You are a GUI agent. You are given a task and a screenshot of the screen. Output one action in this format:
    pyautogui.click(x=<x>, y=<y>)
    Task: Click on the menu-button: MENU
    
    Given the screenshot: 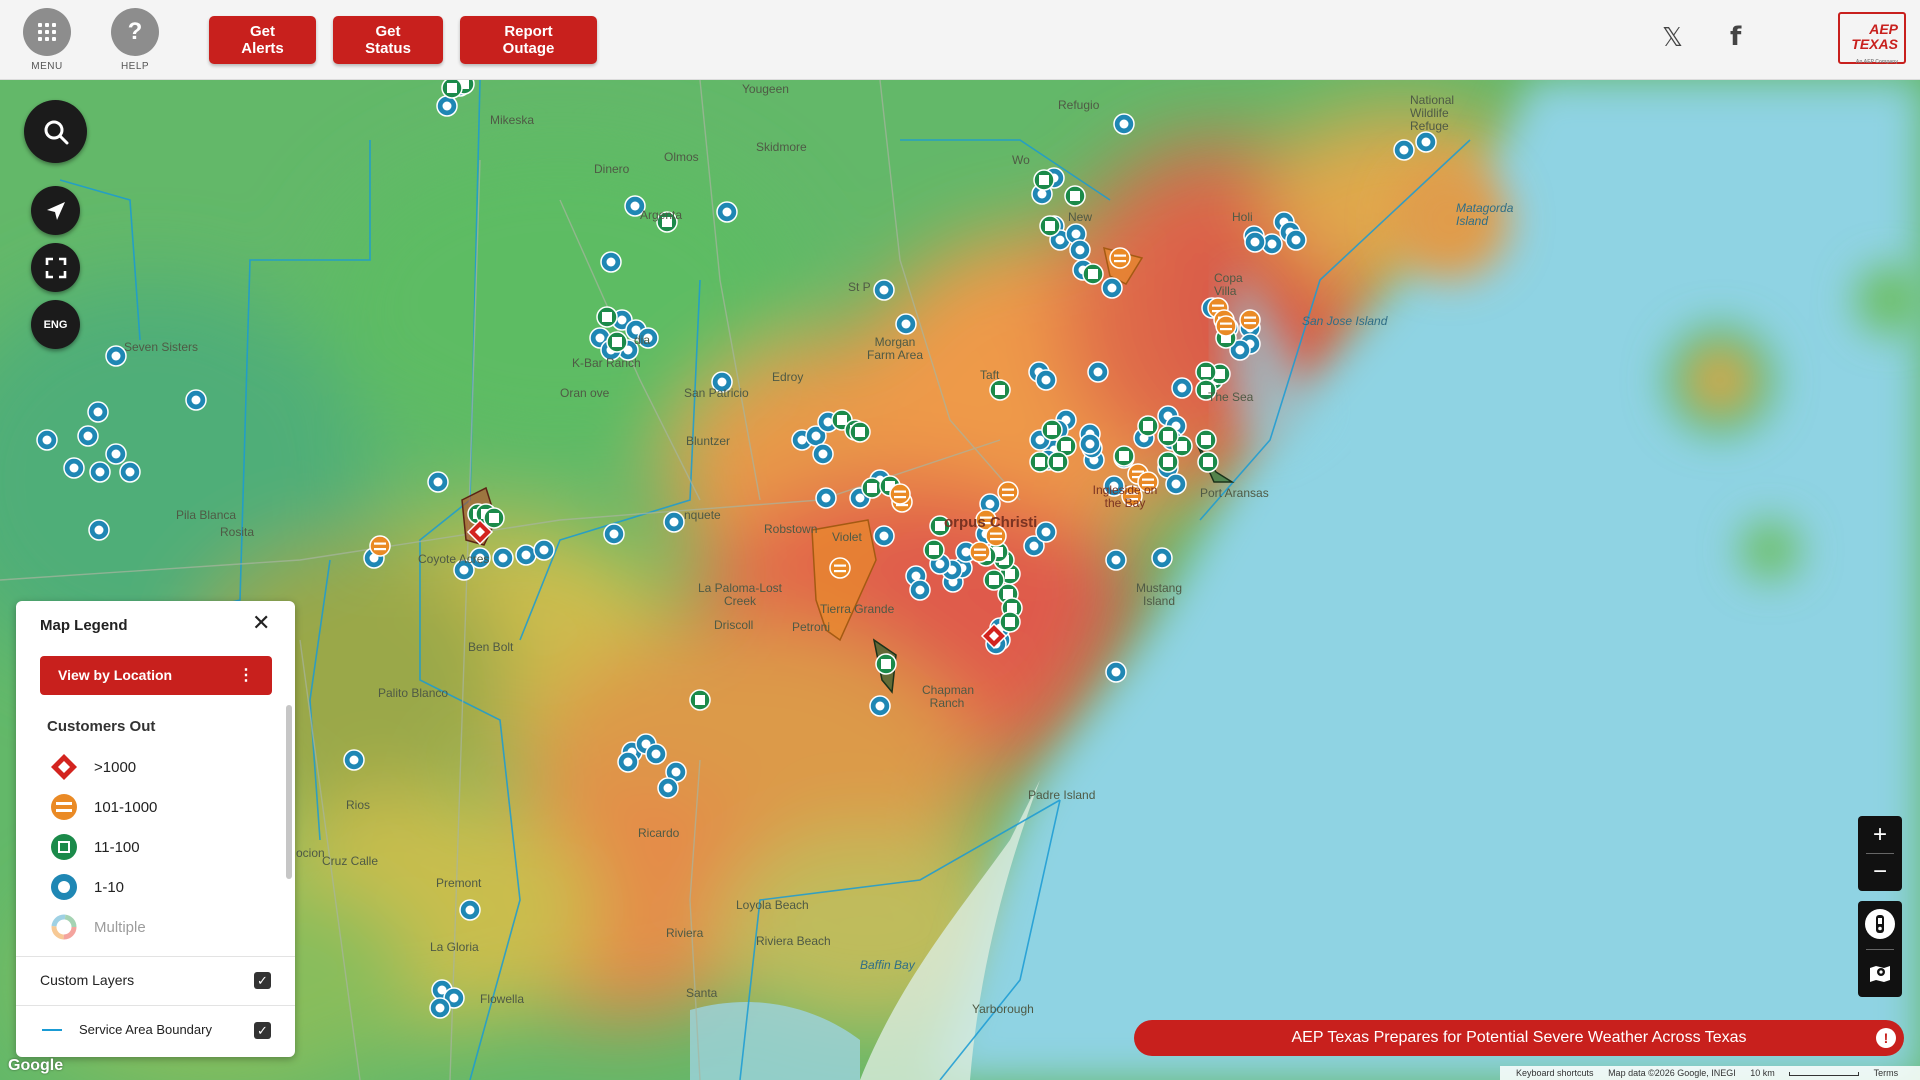 What is the action you would take?
    pyautogui.click(x=47, y=40)
    